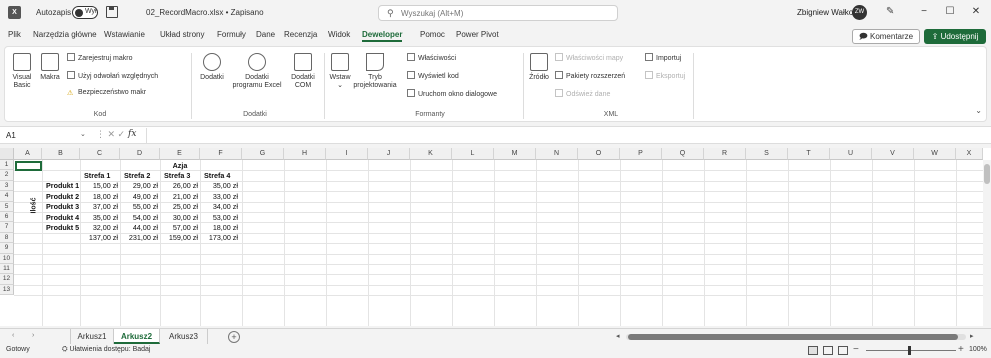 This screenshot has height=358, width=991. Describe the element at coordinates (62, 218) in the screenshot. I see `cell-product-name: Produkt 4` at that location.